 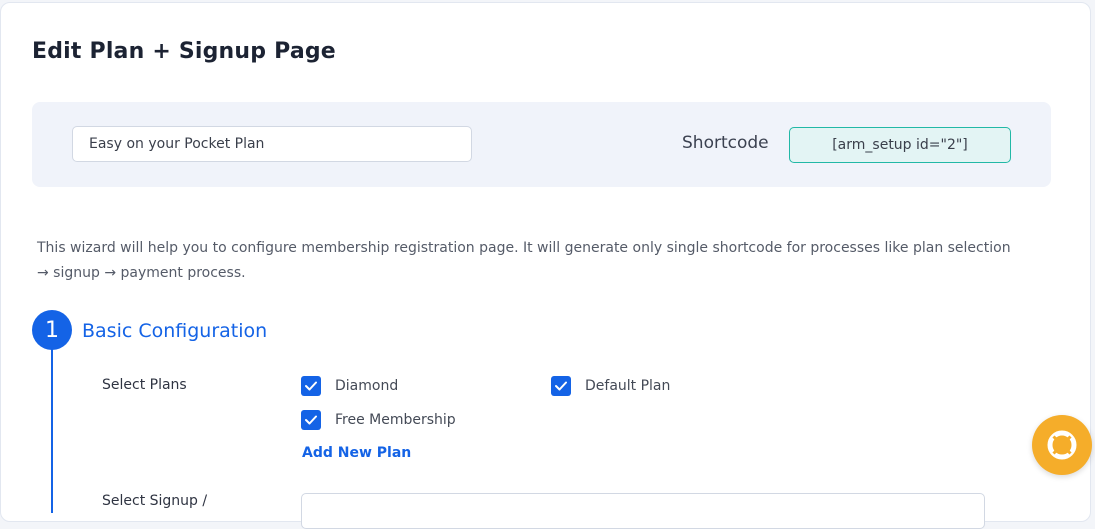 I want to click on plan-option-diamond: Diamond, so click(x=349, y=386).